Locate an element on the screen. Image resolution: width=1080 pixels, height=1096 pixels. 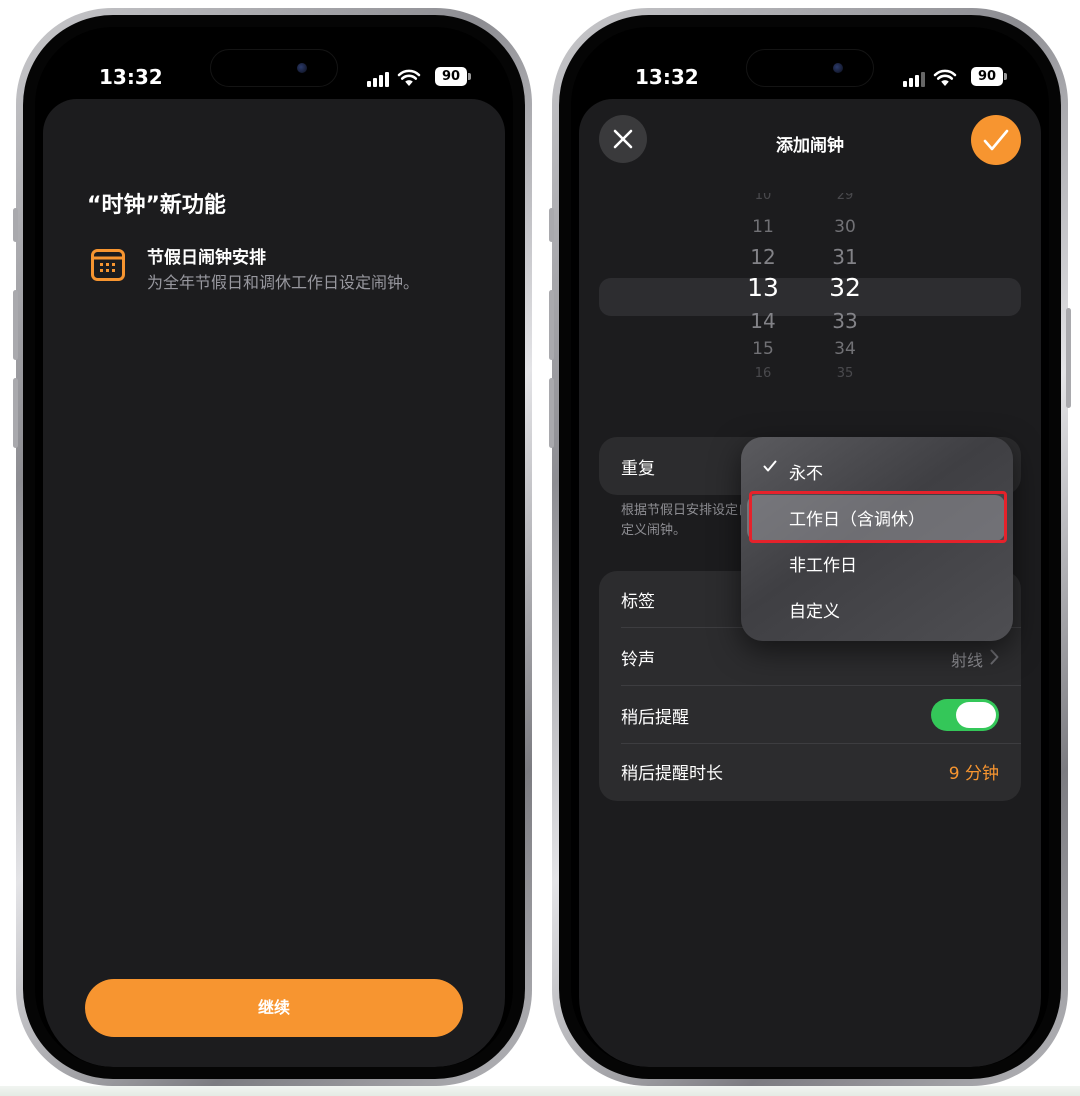
snooze-toggle is located at coordinates (965, 715).